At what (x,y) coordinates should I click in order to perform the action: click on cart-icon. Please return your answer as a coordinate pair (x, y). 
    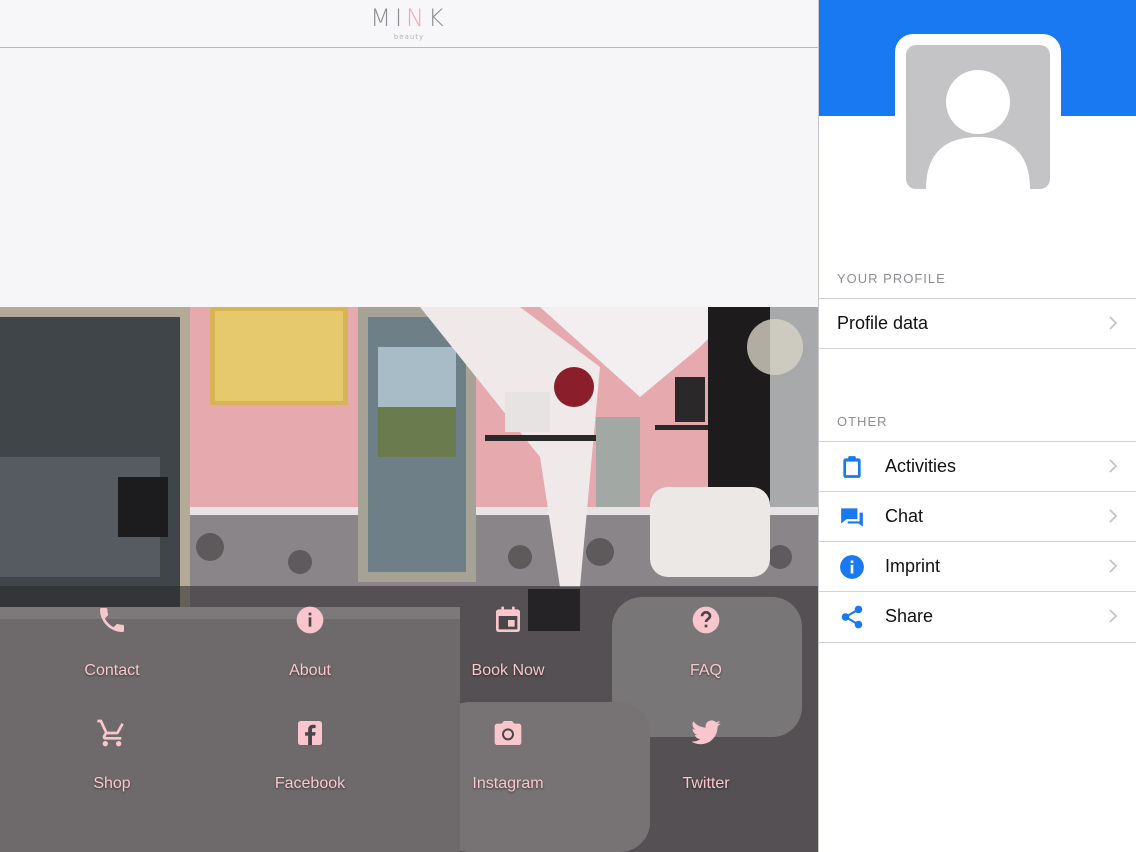
    Looking at the image, I should click on (110, 733).